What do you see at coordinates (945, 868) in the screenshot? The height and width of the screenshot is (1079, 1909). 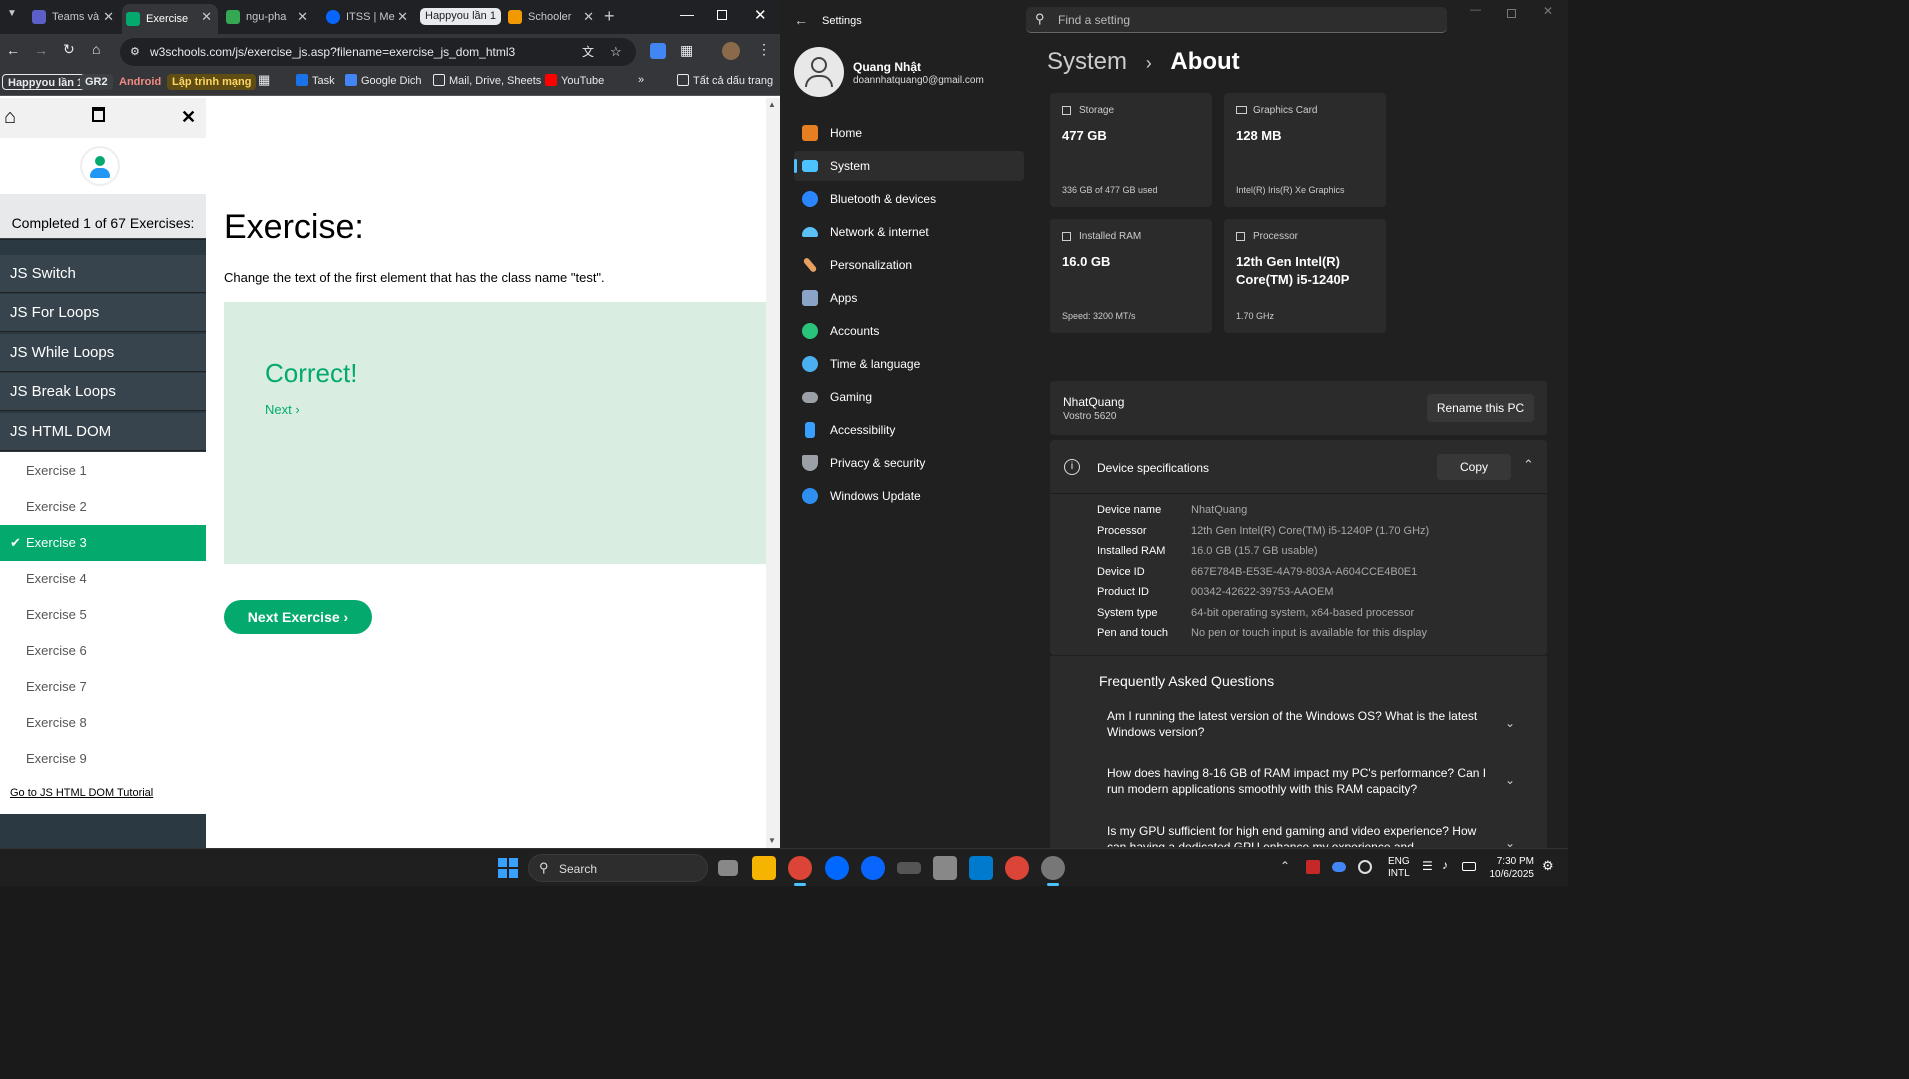 I see `app-icon` at bounding box center [945, 868].